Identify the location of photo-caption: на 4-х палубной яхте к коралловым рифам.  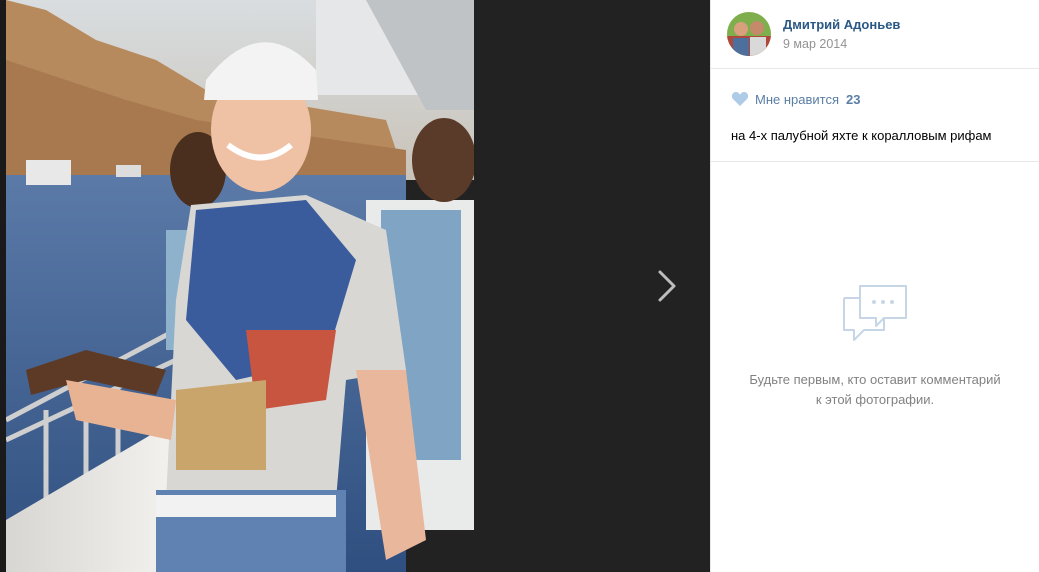
(861, 135).